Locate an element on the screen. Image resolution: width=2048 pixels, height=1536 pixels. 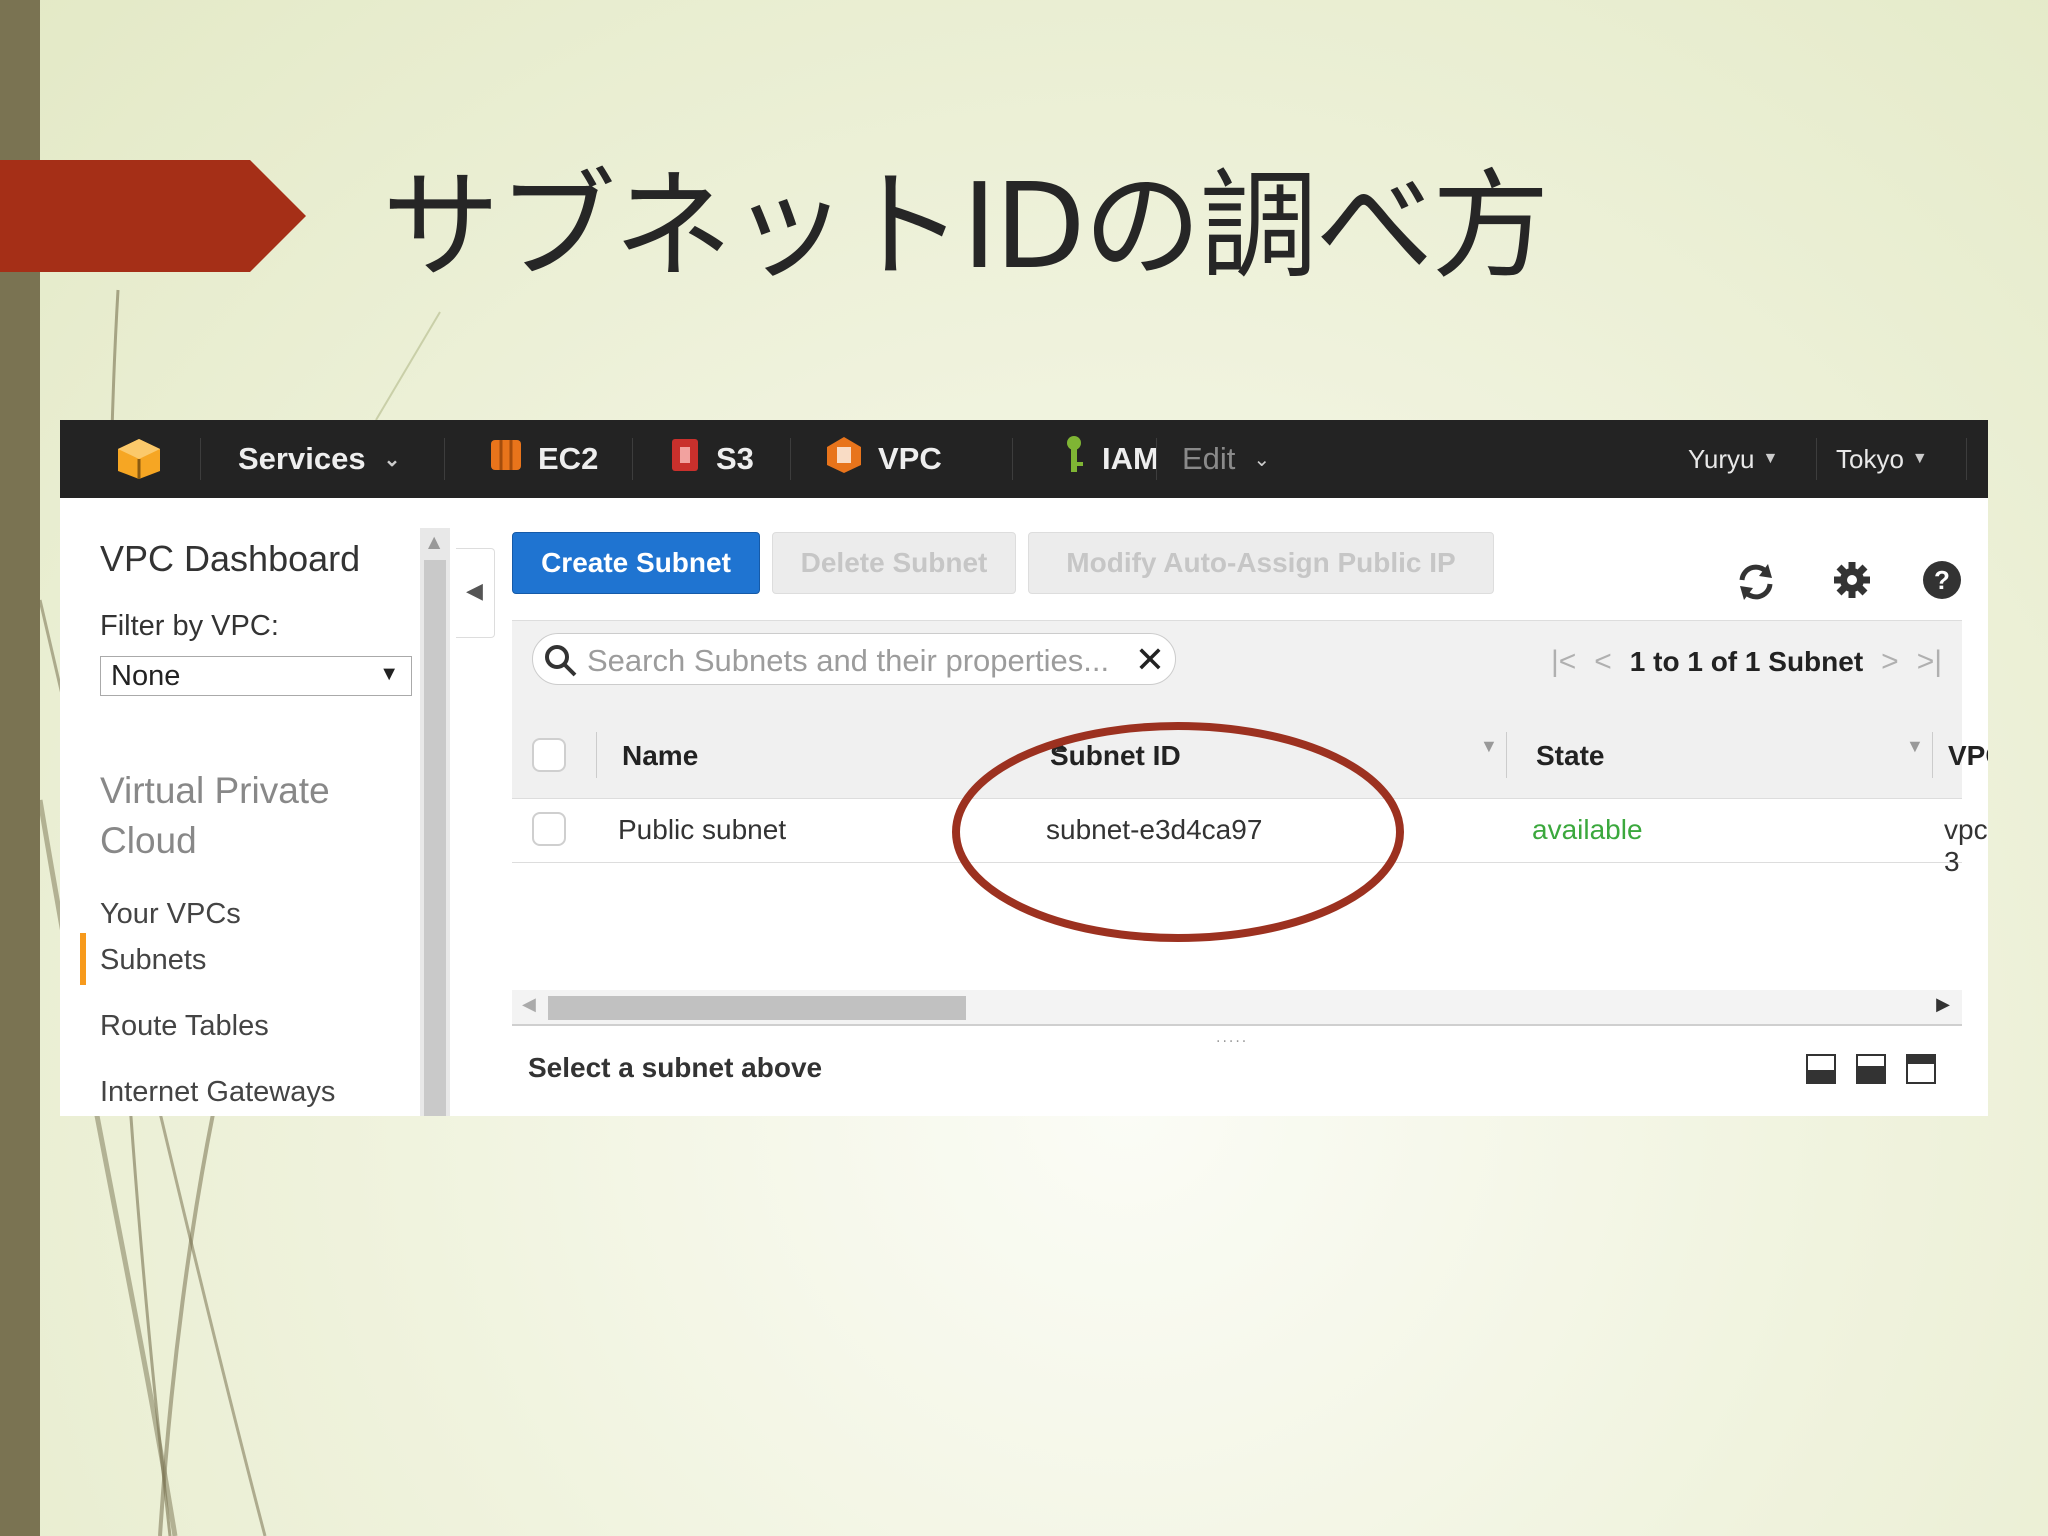
nav-s3: S3 is located at coordinates (711, 459).